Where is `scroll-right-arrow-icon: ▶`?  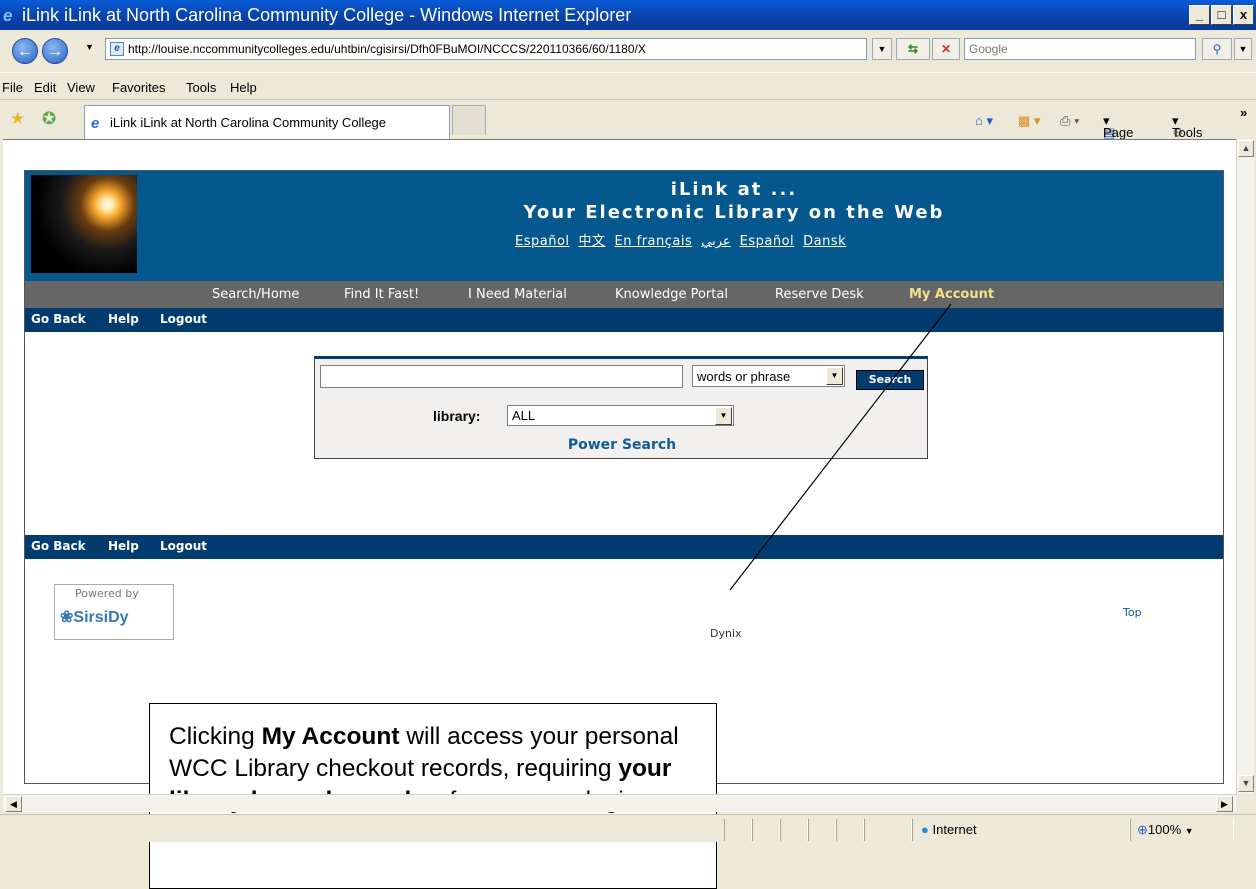 scroll-right-arrow-icon: ▶ is located at coordinates (1224, 804).